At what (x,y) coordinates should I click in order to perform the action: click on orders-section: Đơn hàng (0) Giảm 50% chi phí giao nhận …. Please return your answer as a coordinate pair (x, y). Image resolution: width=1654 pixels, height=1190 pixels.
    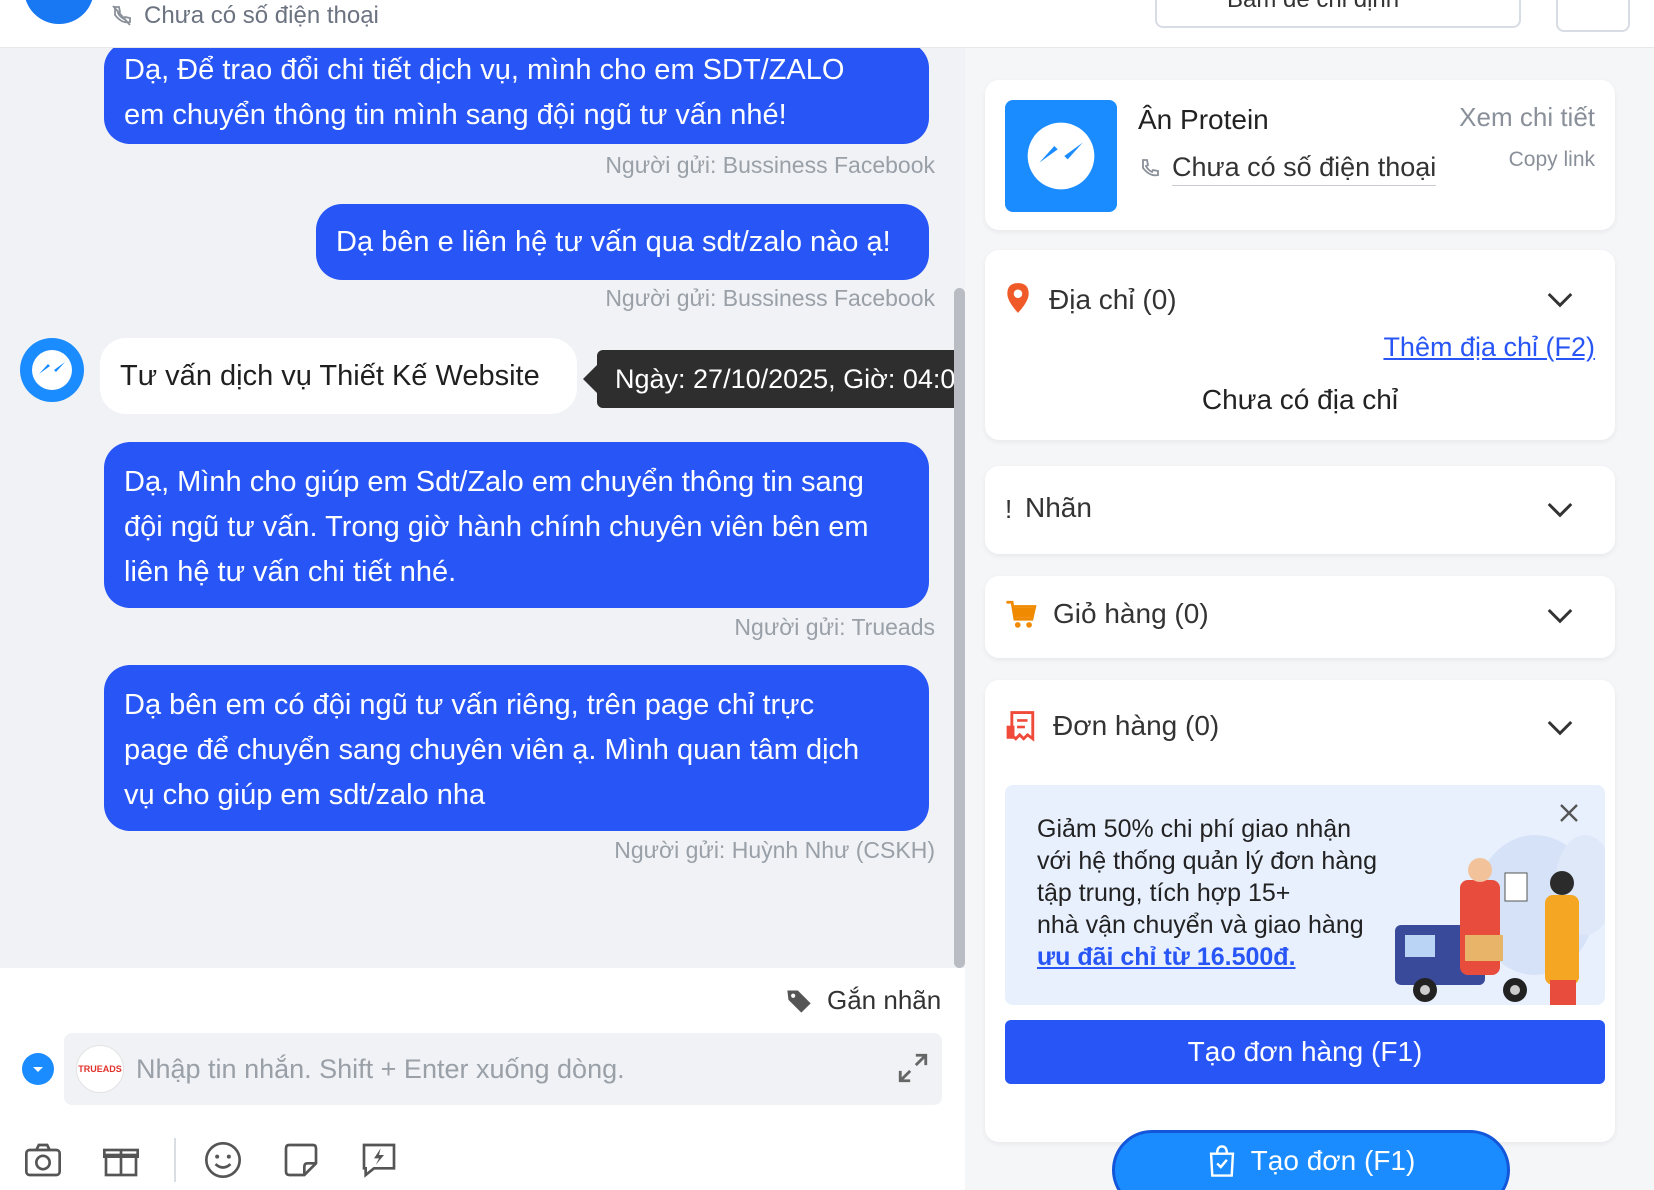
    Looking at the image, I should click on (1300, 911).